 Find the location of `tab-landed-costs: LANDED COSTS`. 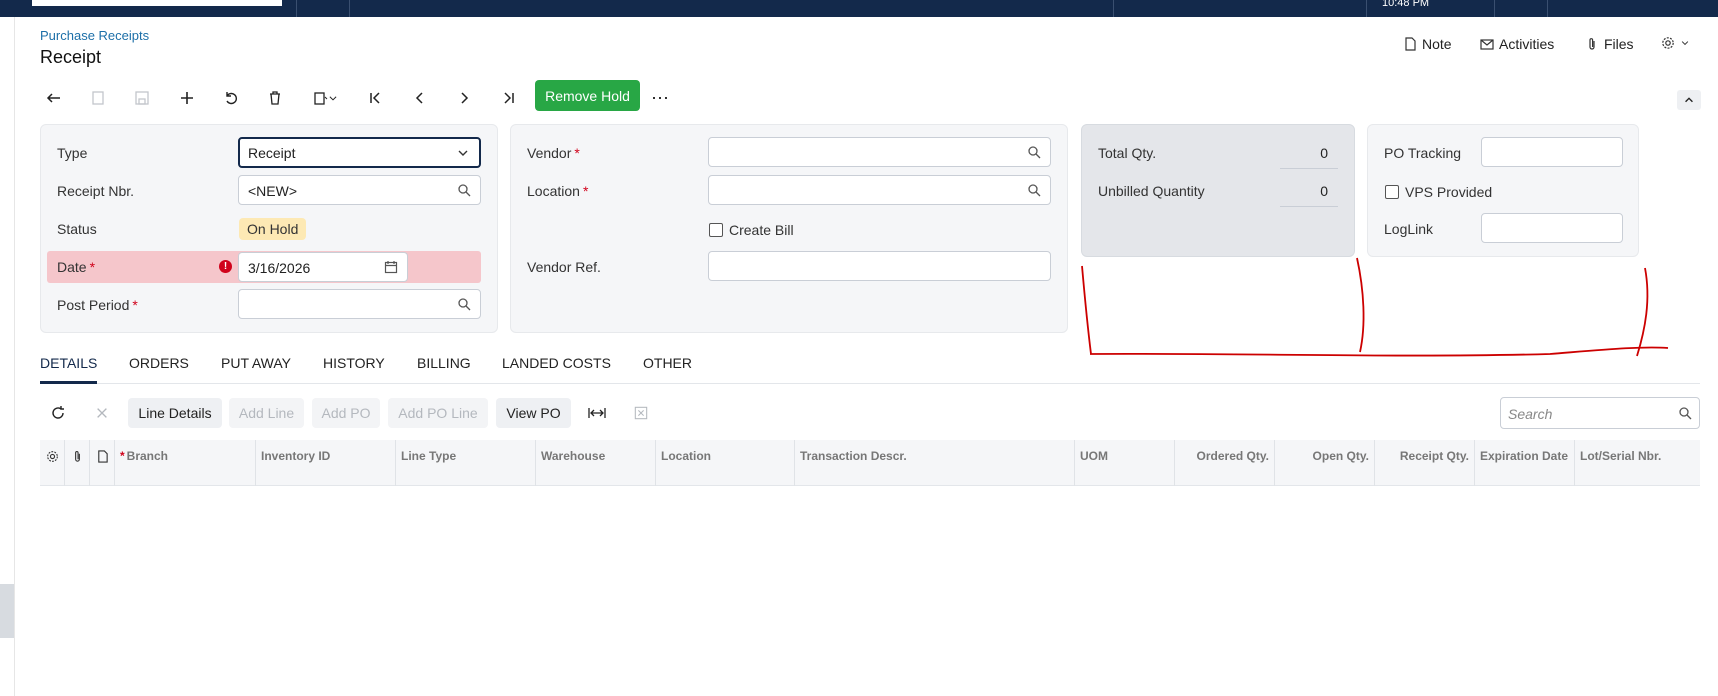

tab-landed-costs: LANDED COSTS is located at coordinates (556, 363).